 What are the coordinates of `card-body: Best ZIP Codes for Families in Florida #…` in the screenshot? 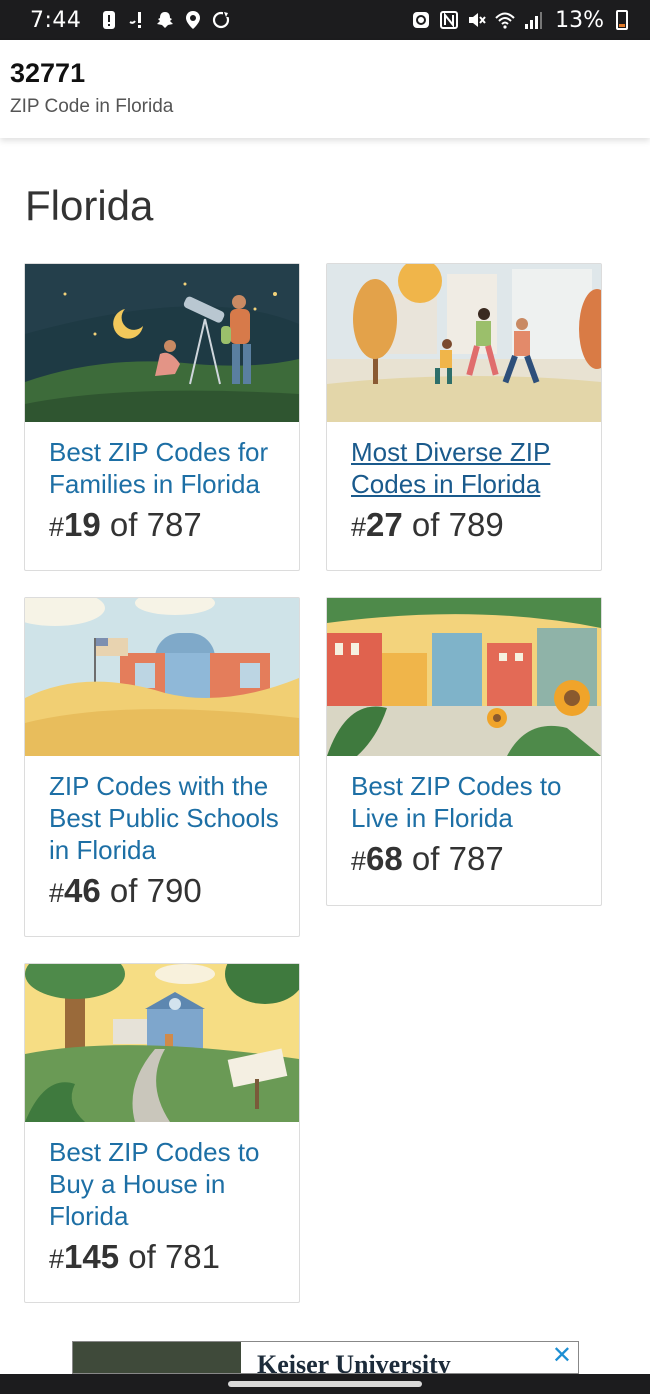 It's located at (162, 483).